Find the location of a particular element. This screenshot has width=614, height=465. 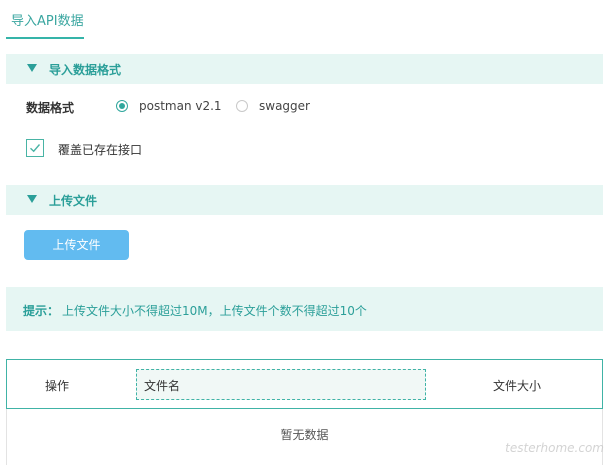

file-table-body: 暂无数据 is located at coordinates (304, 437).